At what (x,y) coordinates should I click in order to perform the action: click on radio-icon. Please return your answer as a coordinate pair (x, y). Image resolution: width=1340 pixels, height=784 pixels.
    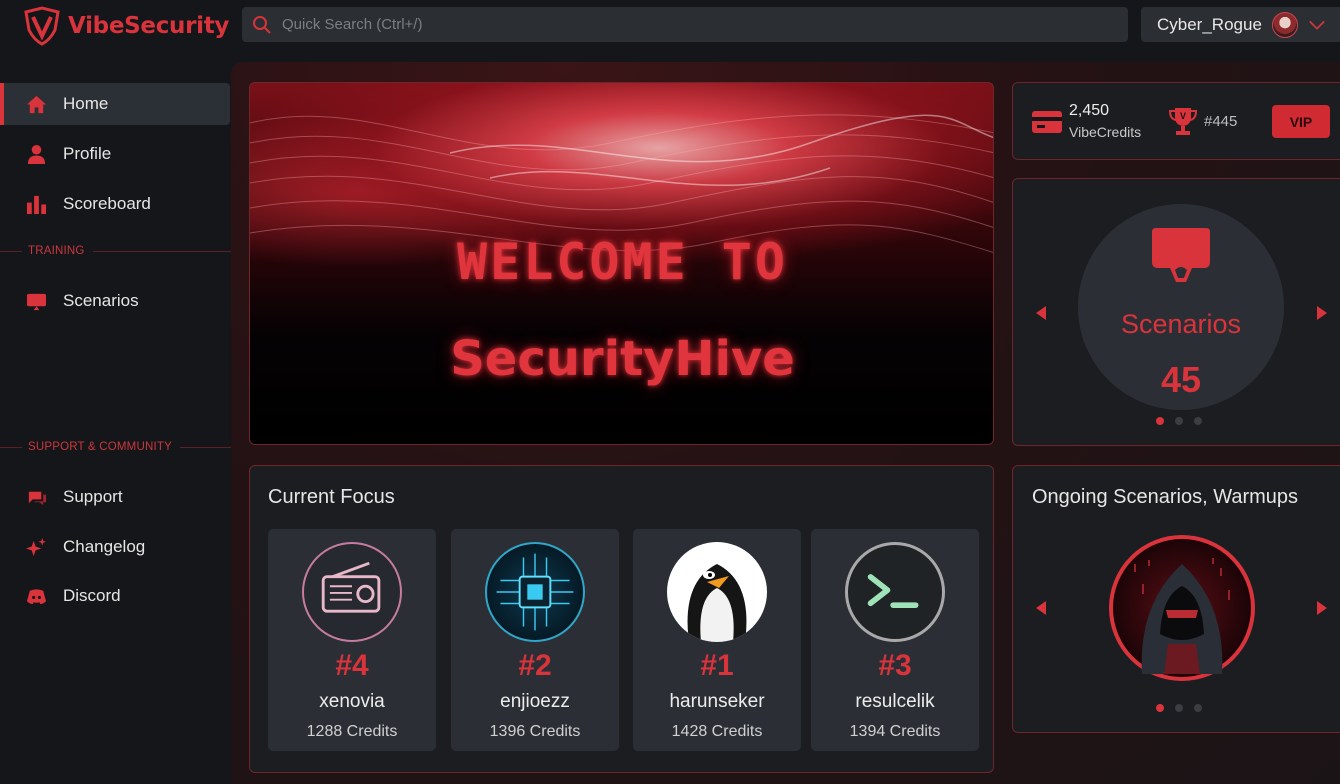
    Looking at the image, I should click on (351, 587).